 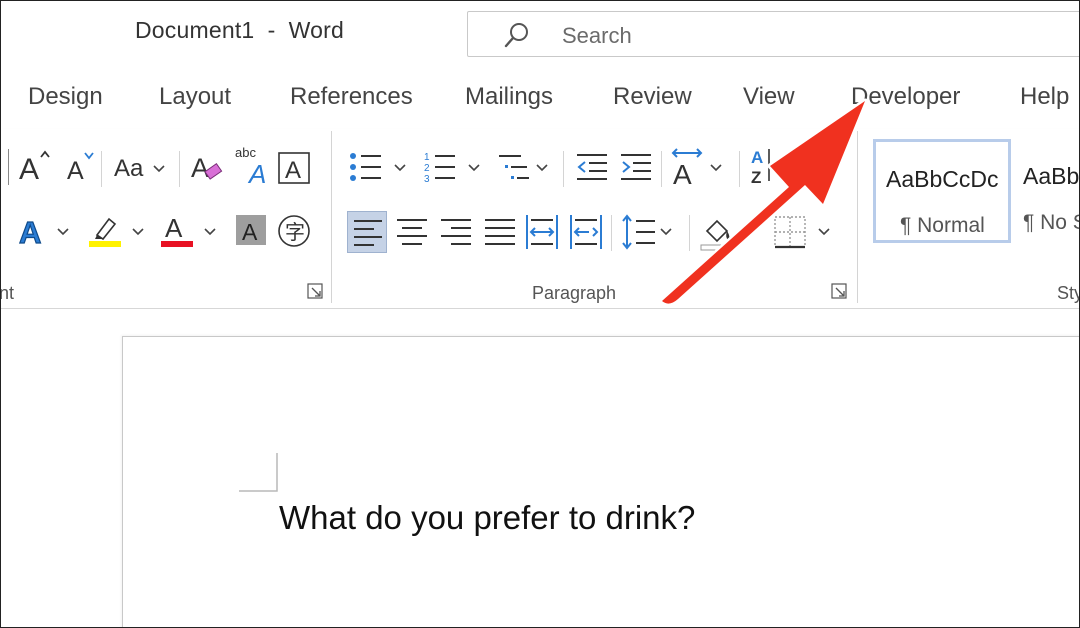 What do you see at coordinates (129, 168) in the screenshot?
I see `change-case-label: Aa` at bounding box center [129, 168].